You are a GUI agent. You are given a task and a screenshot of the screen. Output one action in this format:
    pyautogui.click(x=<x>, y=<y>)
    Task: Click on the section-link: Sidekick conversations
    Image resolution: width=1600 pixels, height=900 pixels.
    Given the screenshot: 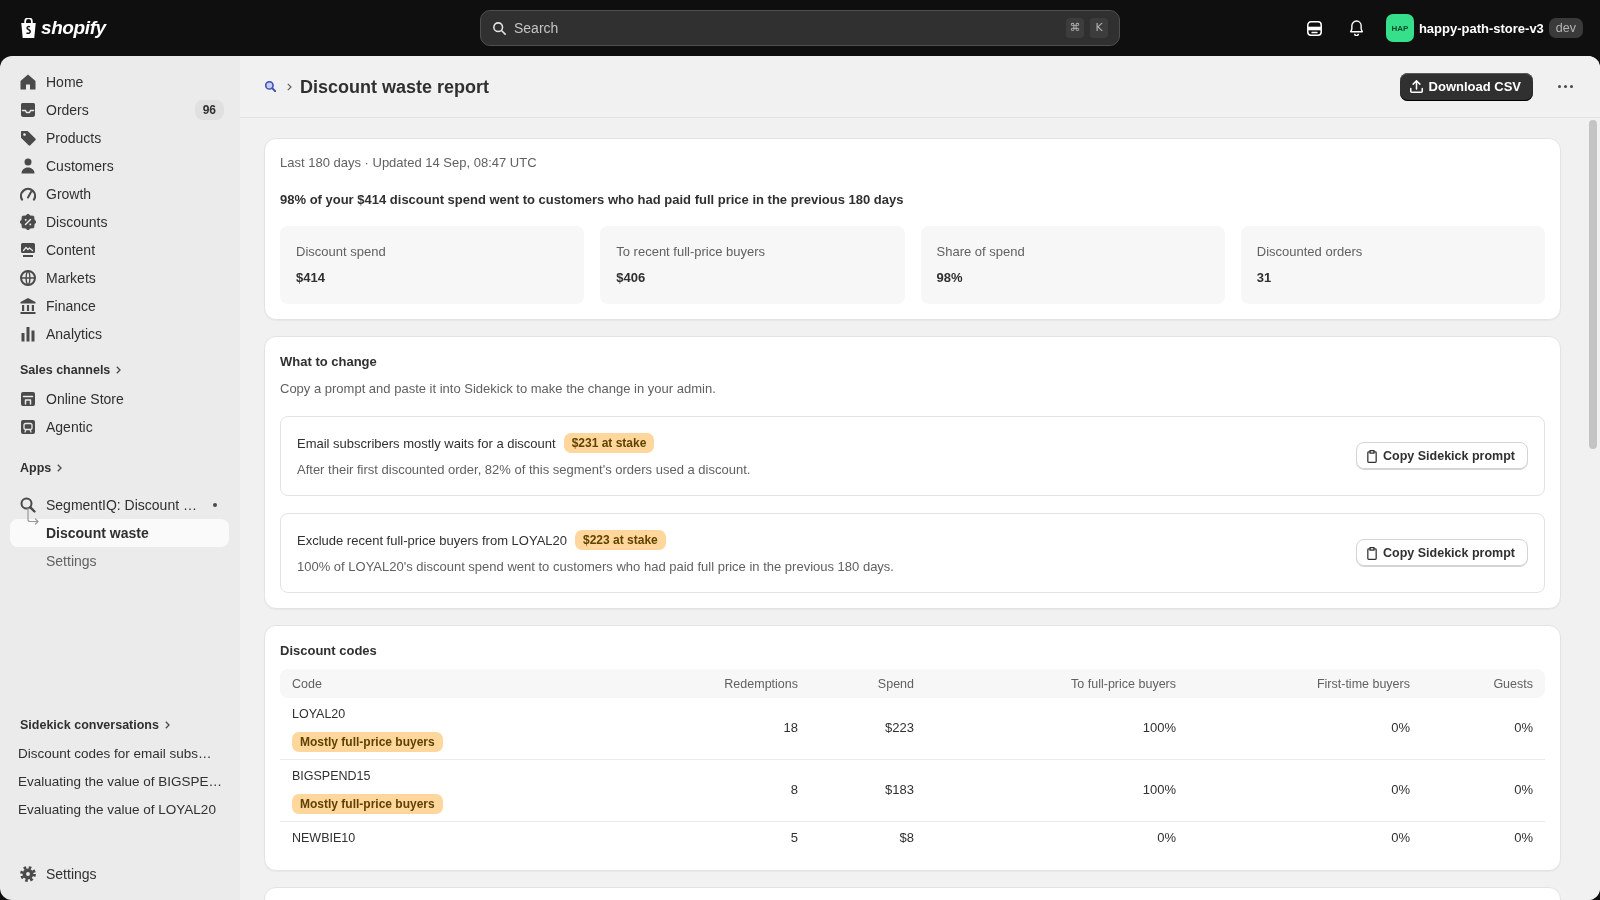 What is the action you would take?
    pyautogui.click(x=95, y=725)
    